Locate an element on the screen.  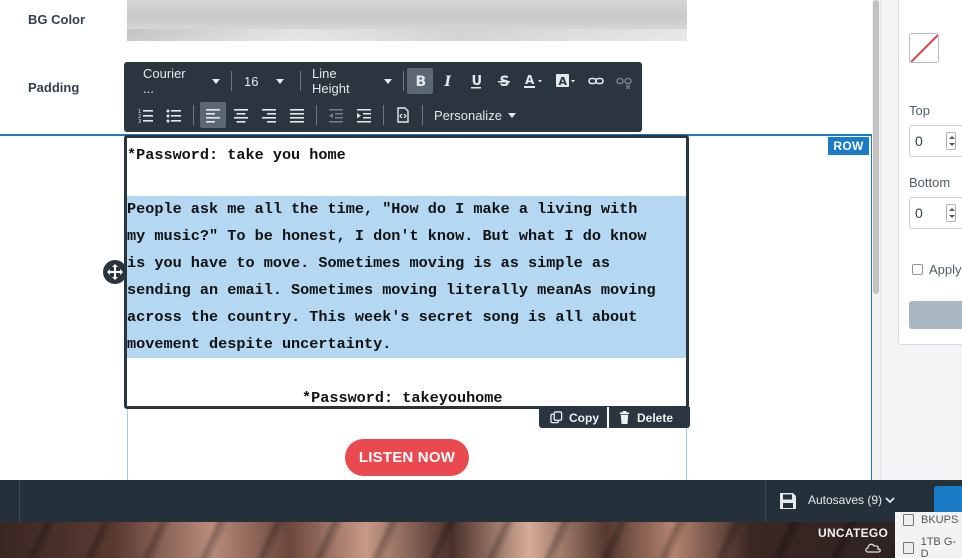
align-right-button is located at coordinates (269, 115).